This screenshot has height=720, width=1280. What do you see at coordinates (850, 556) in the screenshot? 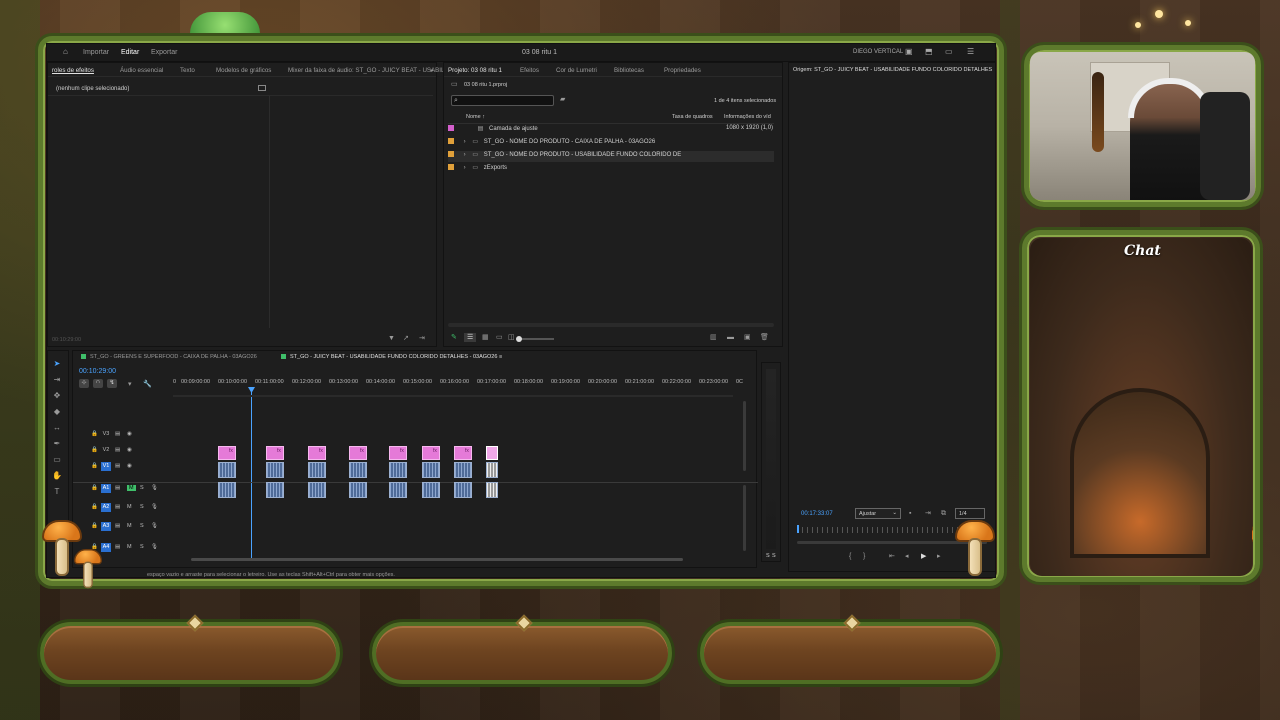
I see `mark-in-icon: {` at bounding box center [850, 556].